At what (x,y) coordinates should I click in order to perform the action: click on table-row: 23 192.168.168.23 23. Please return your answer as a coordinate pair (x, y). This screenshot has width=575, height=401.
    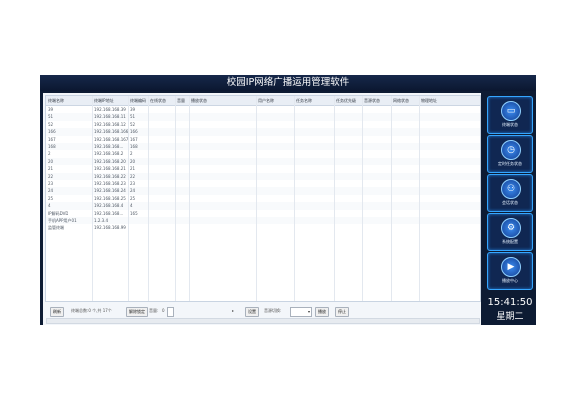
    Looking at the image, I should click on (263, 183).